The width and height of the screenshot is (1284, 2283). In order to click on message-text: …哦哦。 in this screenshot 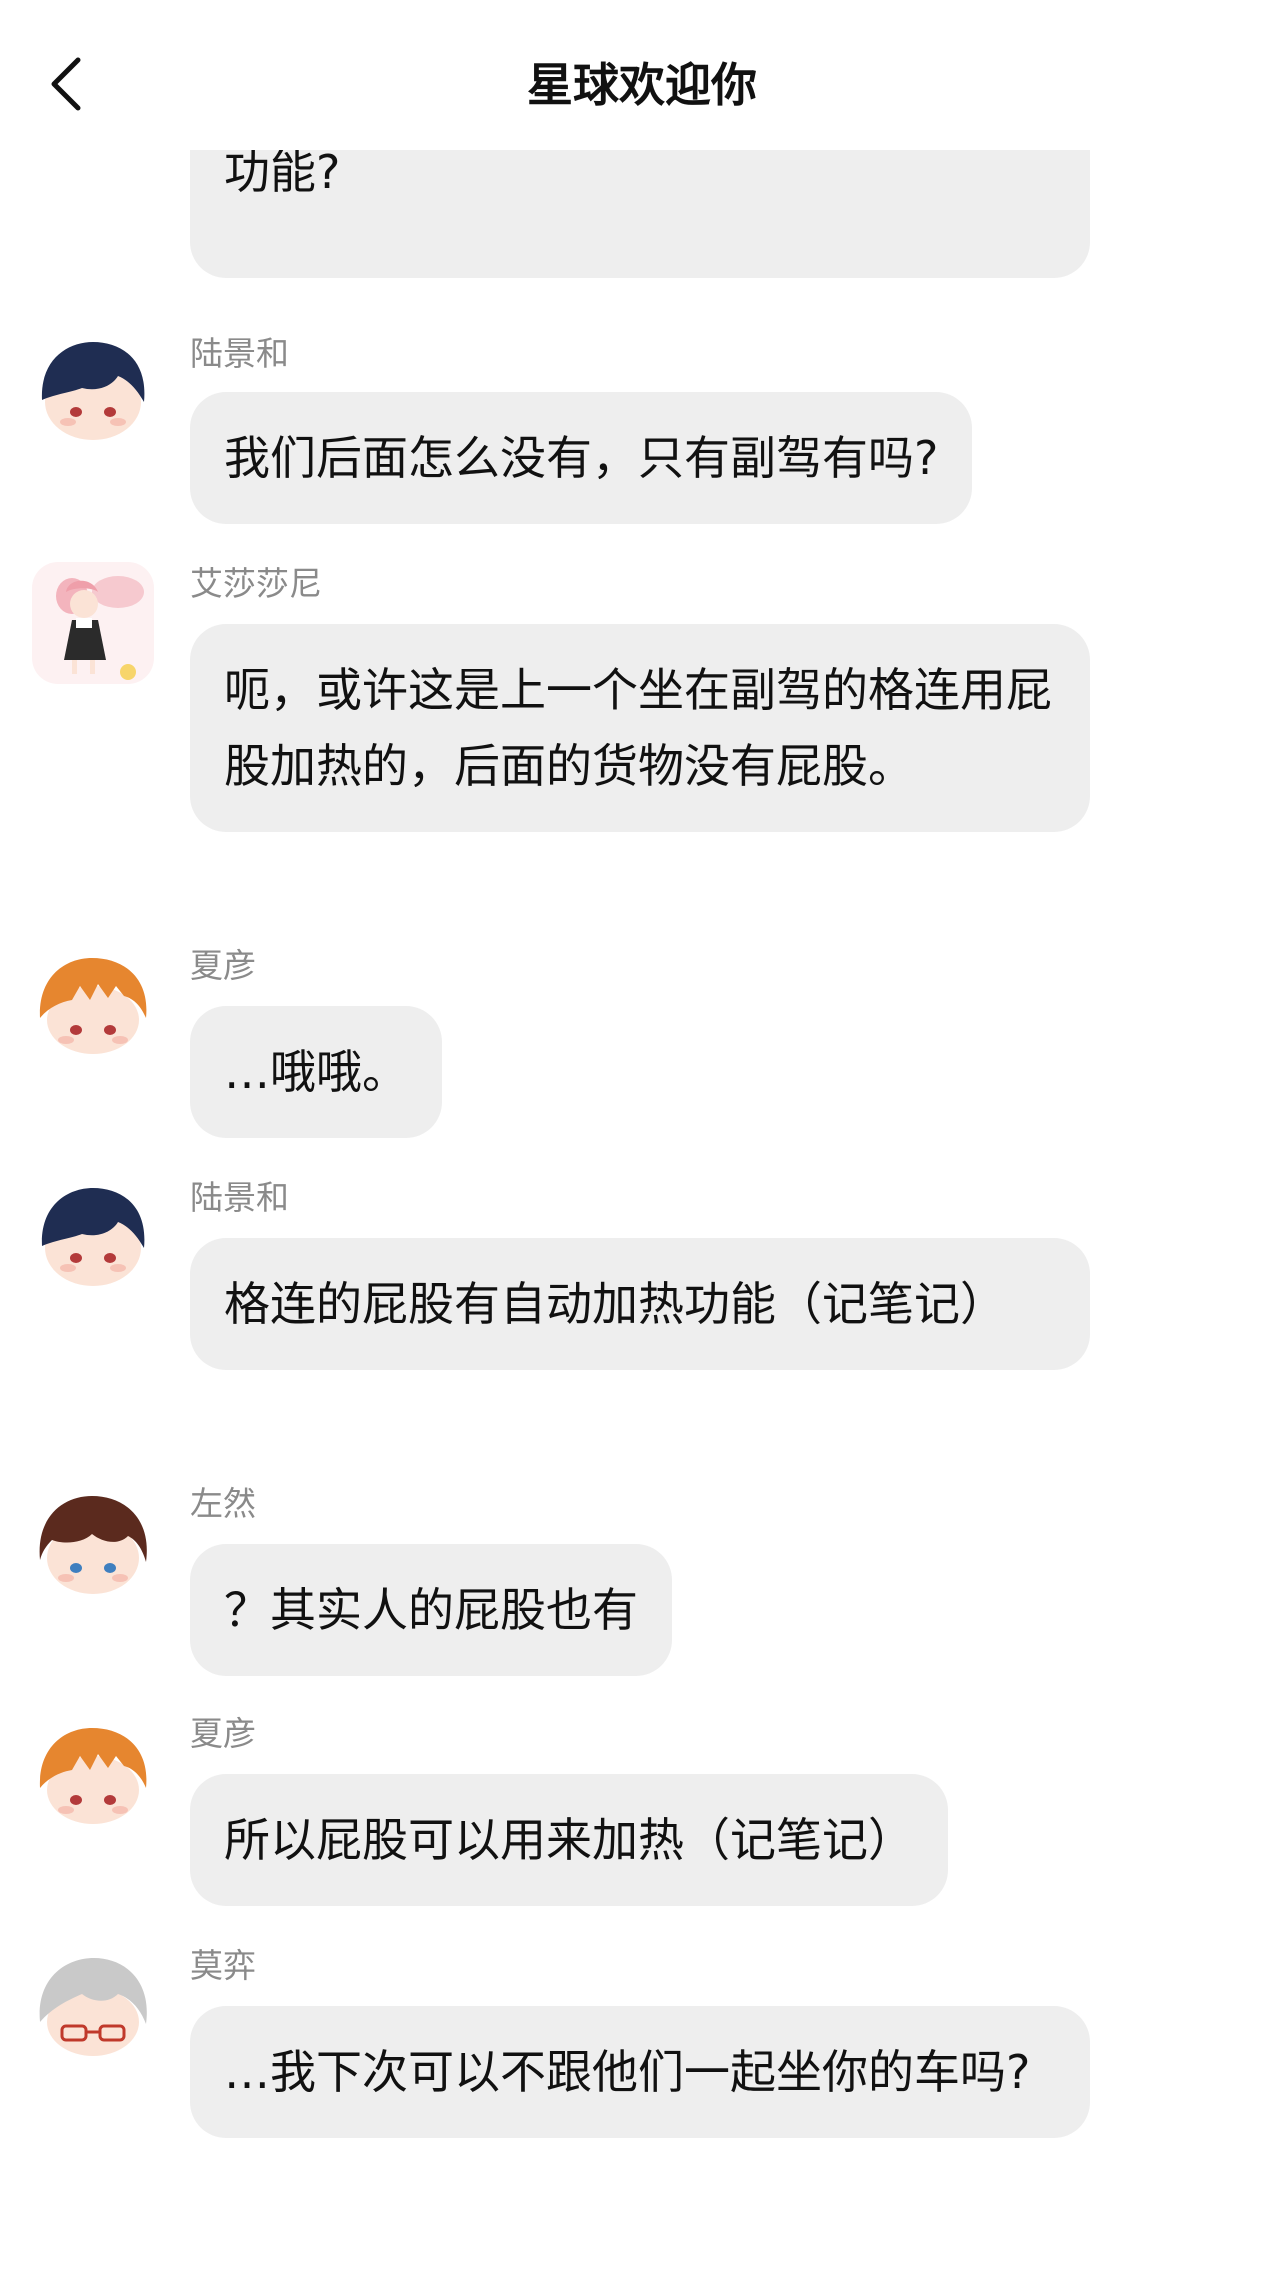, I will do `click(316, 1072)`.